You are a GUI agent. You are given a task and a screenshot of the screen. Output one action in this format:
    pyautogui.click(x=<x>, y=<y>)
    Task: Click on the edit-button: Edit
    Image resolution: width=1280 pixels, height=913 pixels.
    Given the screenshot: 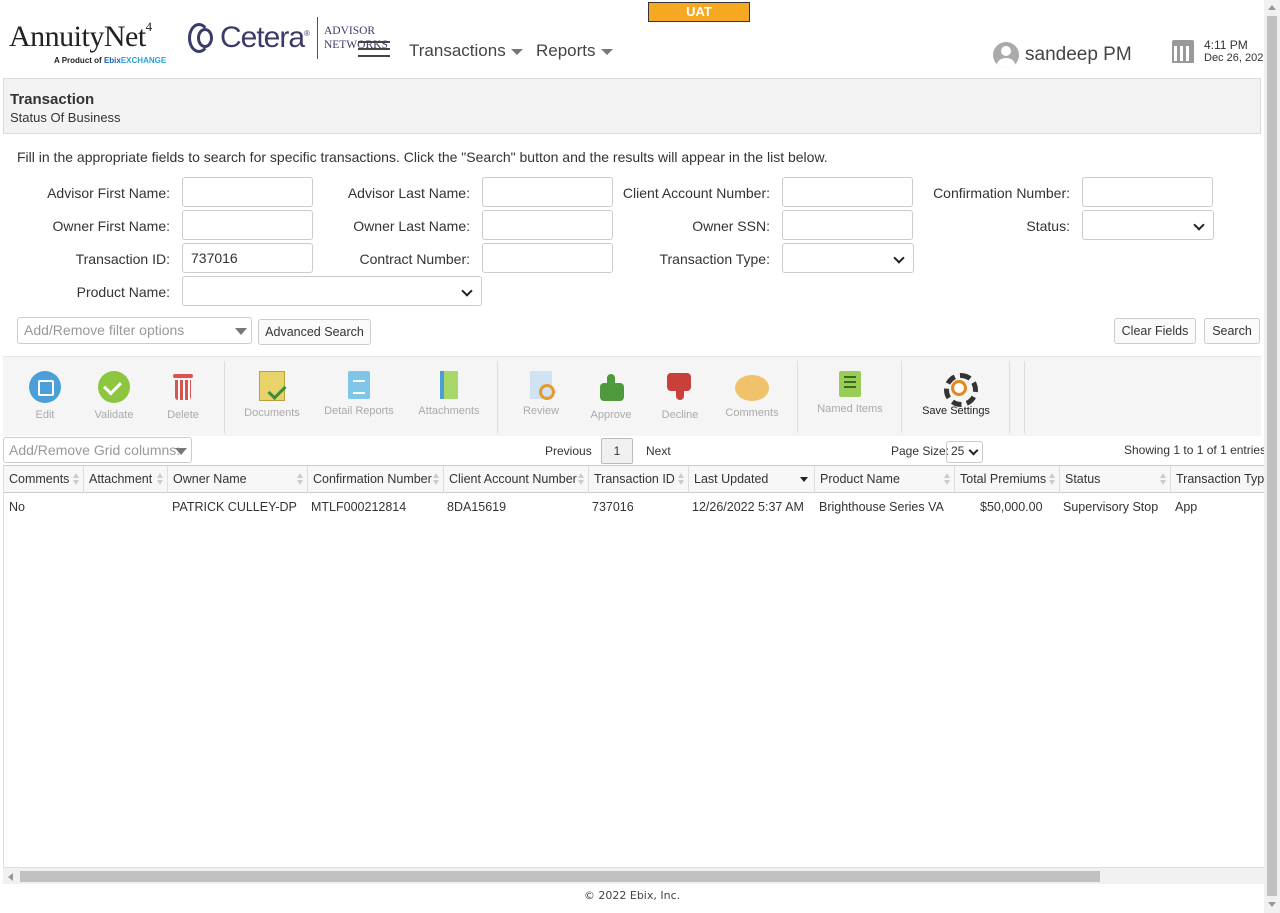 What is the action you would take?
    pyautogui.click(x=45, y=389)
    